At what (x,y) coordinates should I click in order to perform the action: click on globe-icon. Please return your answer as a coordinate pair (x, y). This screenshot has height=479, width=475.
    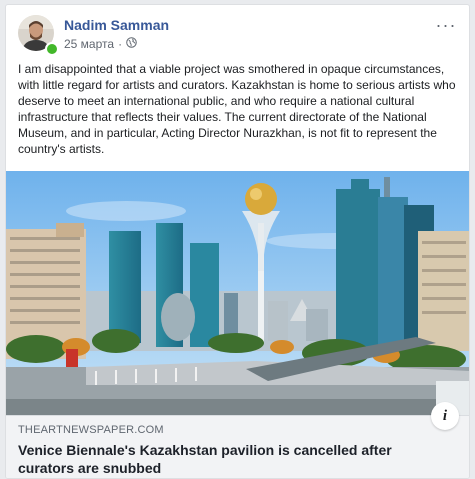
    Looking at the image, I should click on (131, 44).